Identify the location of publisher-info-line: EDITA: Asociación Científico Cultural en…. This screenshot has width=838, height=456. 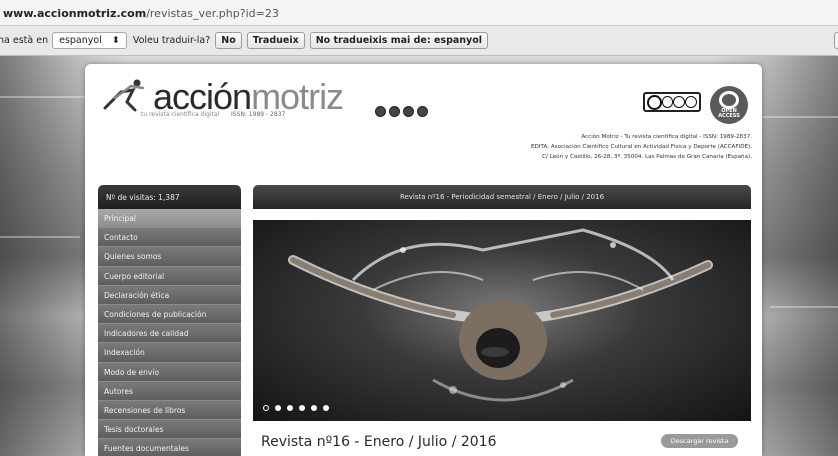
(641, 147).